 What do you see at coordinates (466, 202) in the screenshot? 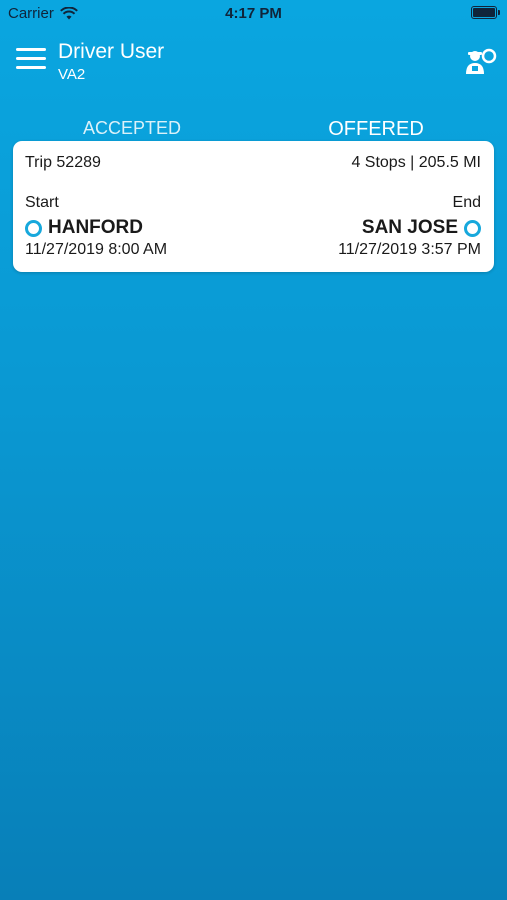
I see `end-label: End` at bounding box center [466, 202].